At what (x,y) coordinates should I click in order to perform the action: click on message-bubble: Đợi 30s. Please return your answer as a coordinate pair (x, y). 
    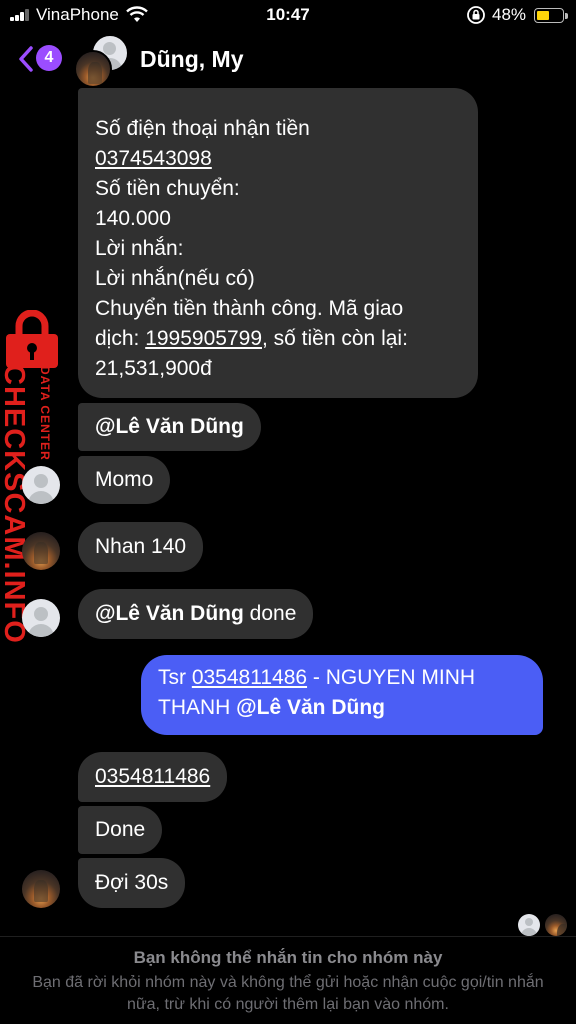
    Looking at the image, I should click on (132, 883).